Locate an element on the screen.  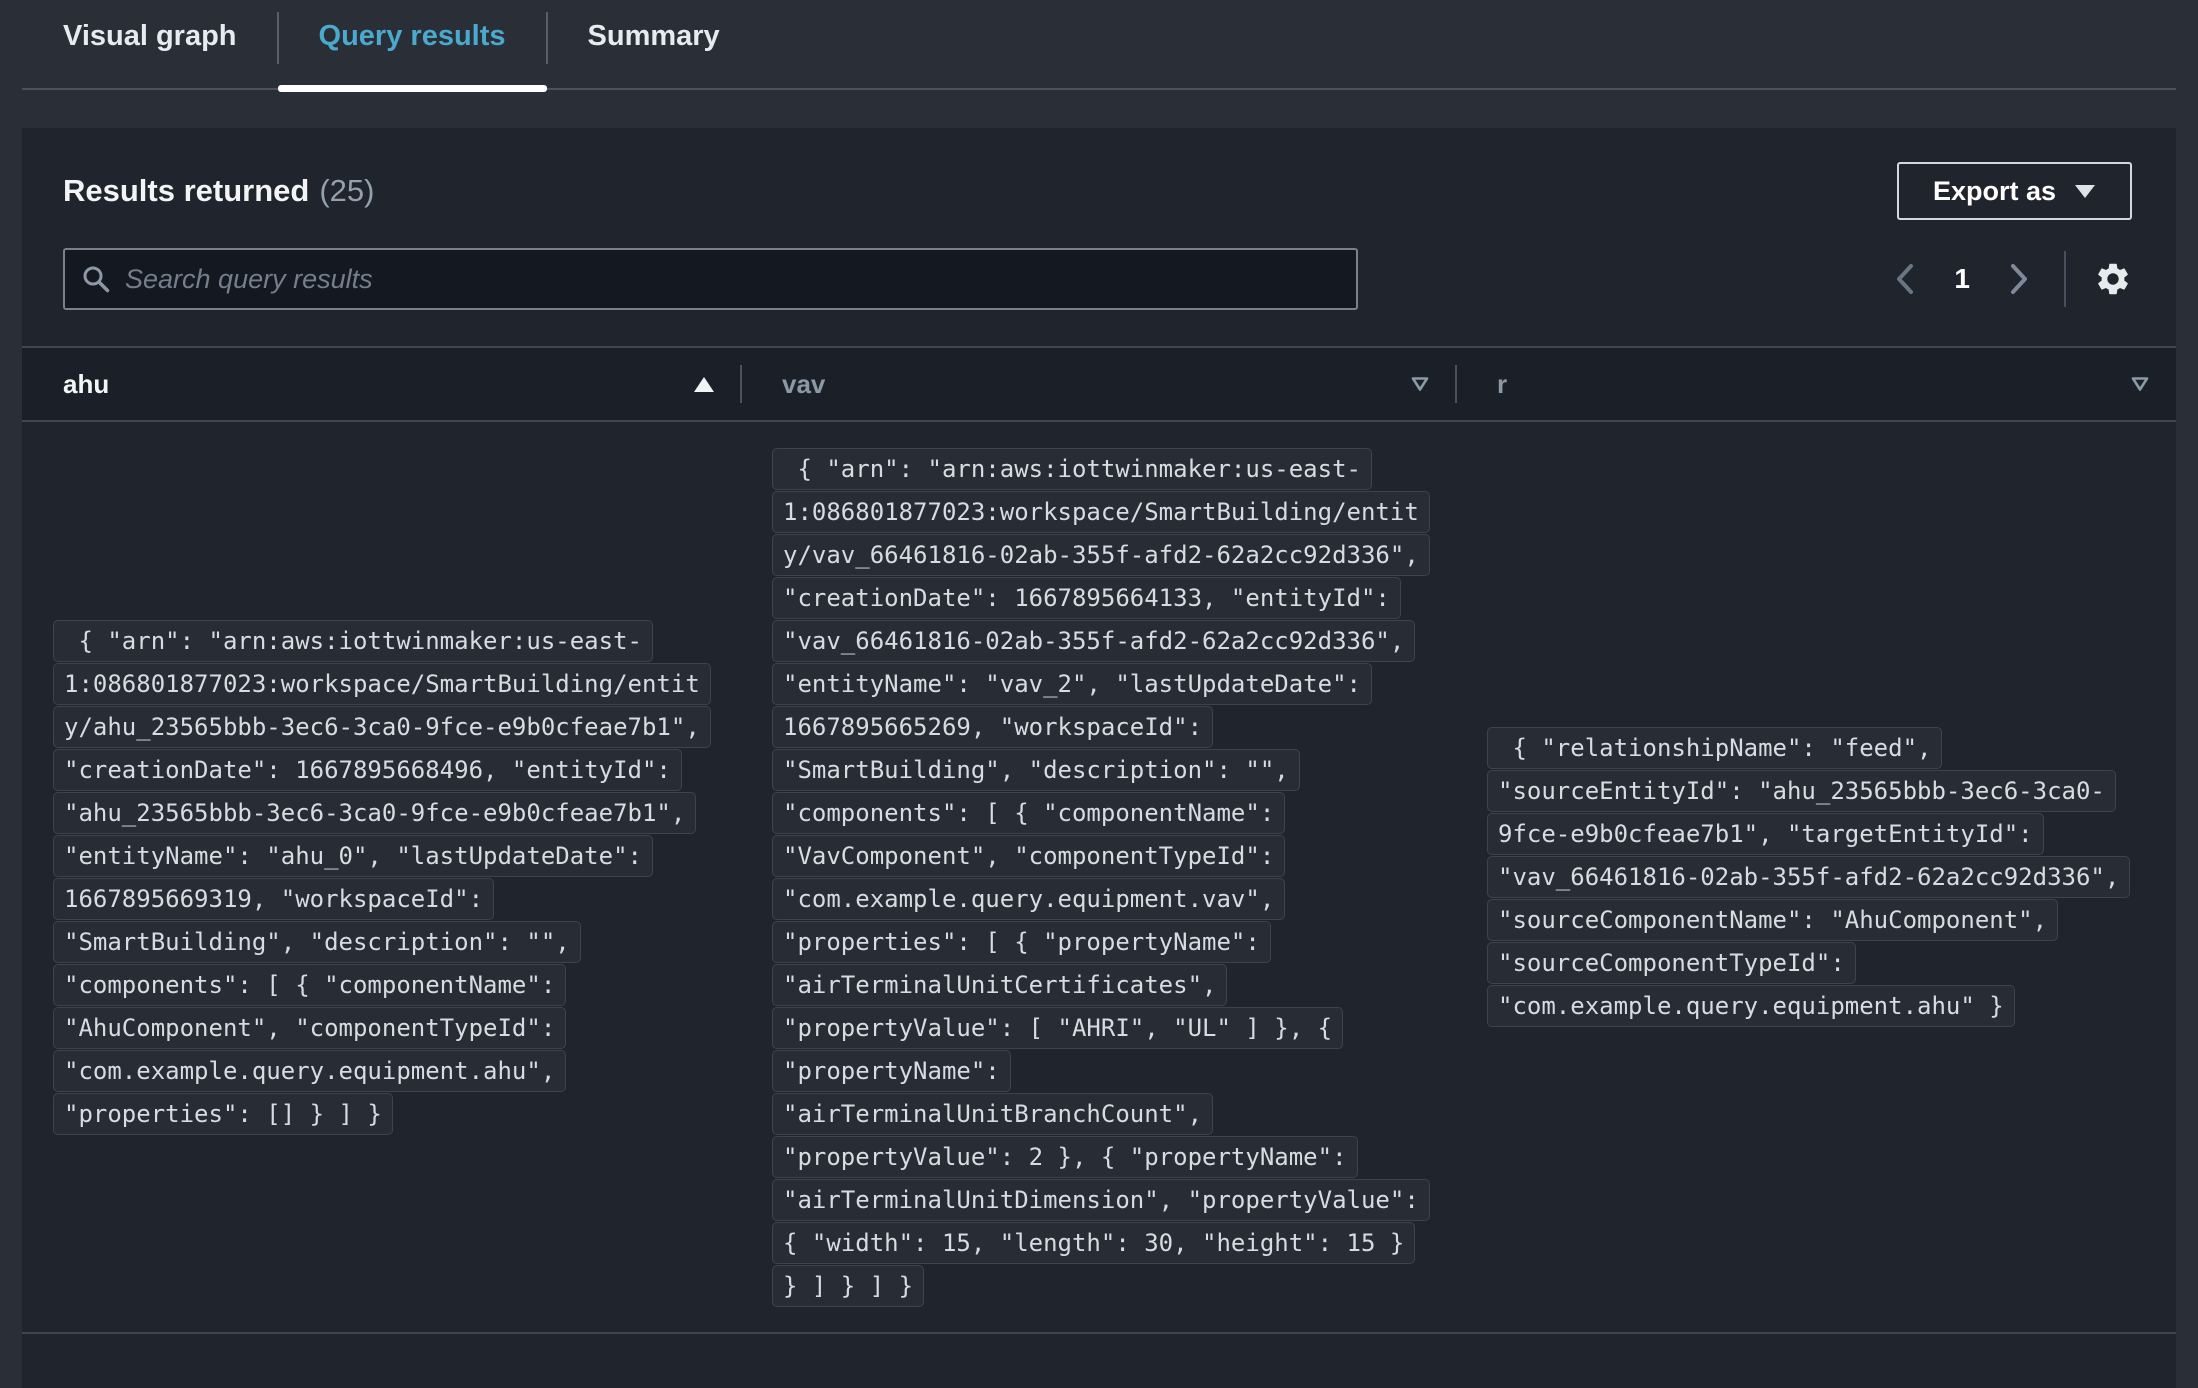
settings-button is located at coordinates (2113, 279).